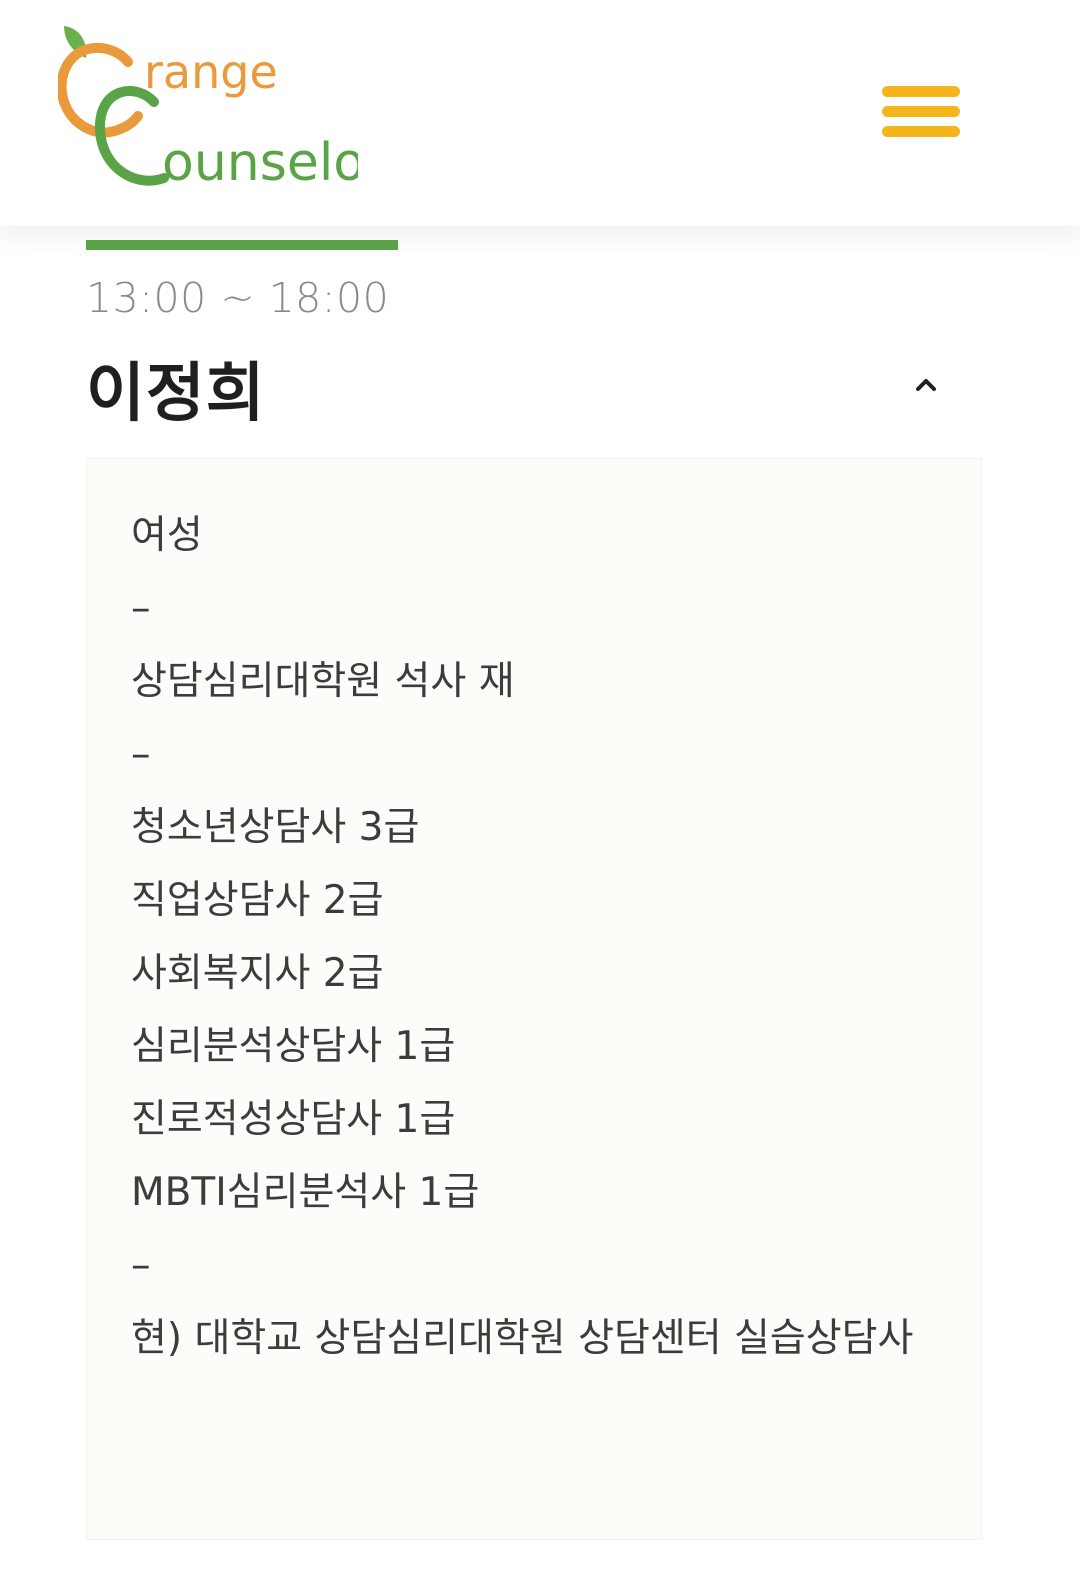 The height and width of the screenshot is (1588, 1080). What do you see at coordinates (540, 113) in the screenshot?
I see `site-header: range ounselor` at bounding box center [540, 113].